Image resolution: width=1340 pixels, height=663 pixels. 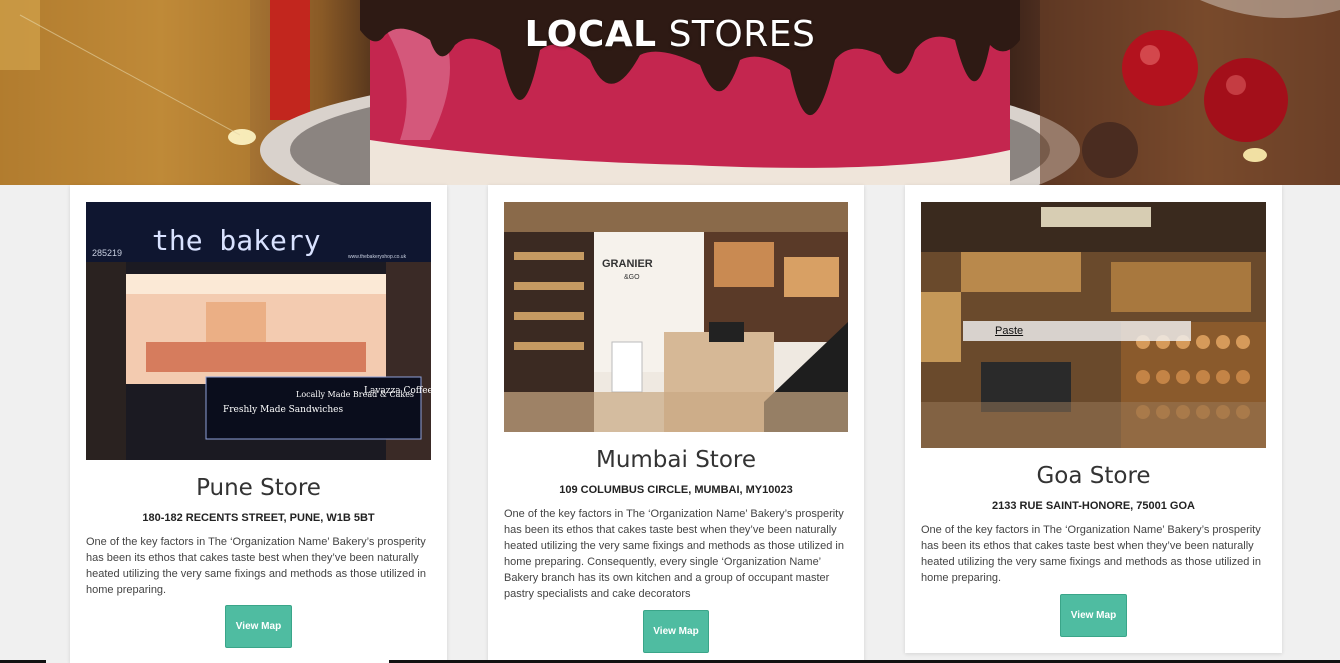 What do you see at coordinates (236, 240) in the screenshot?
I see `bakery-sign: the bakery` at bounding box center [236, 240].